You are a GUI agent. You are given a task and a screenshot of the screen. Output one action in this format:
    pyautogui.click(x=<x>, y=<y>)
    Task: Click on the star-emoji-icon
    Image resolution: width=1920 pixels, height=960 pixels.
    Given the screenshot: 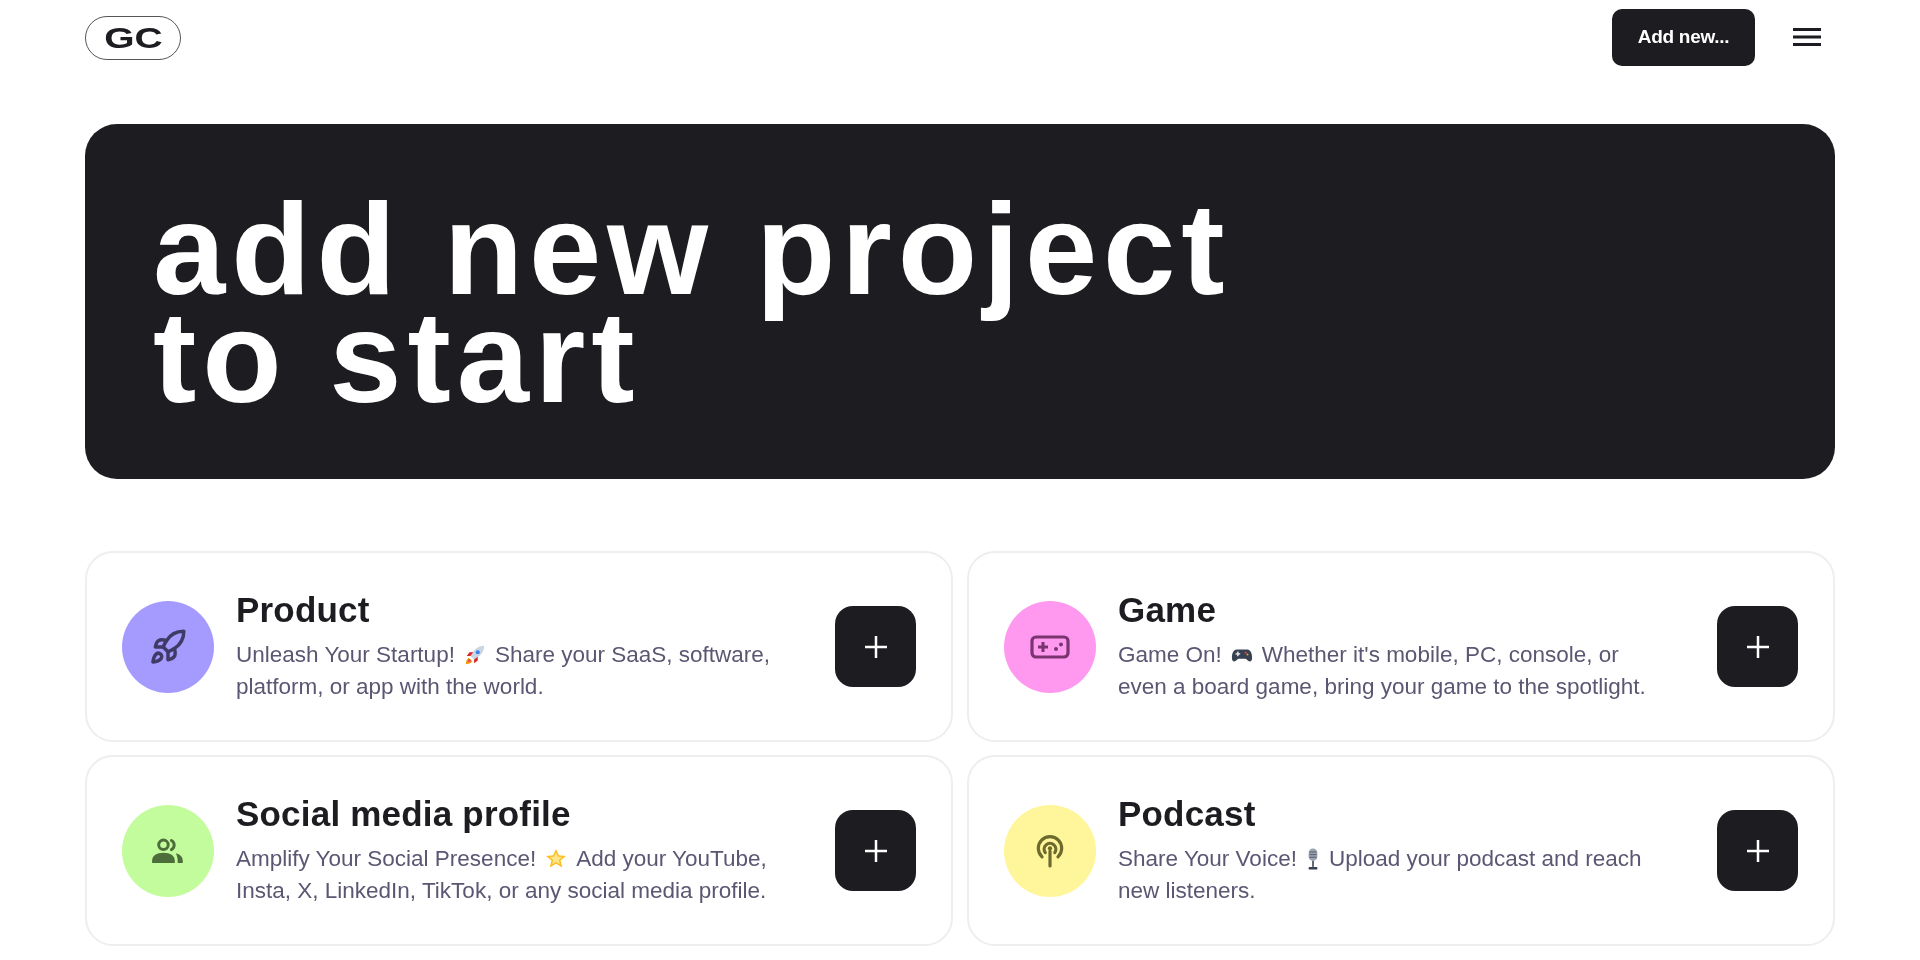 What is the action you would take?
    pyautogui.click(x=556, y=859)
    